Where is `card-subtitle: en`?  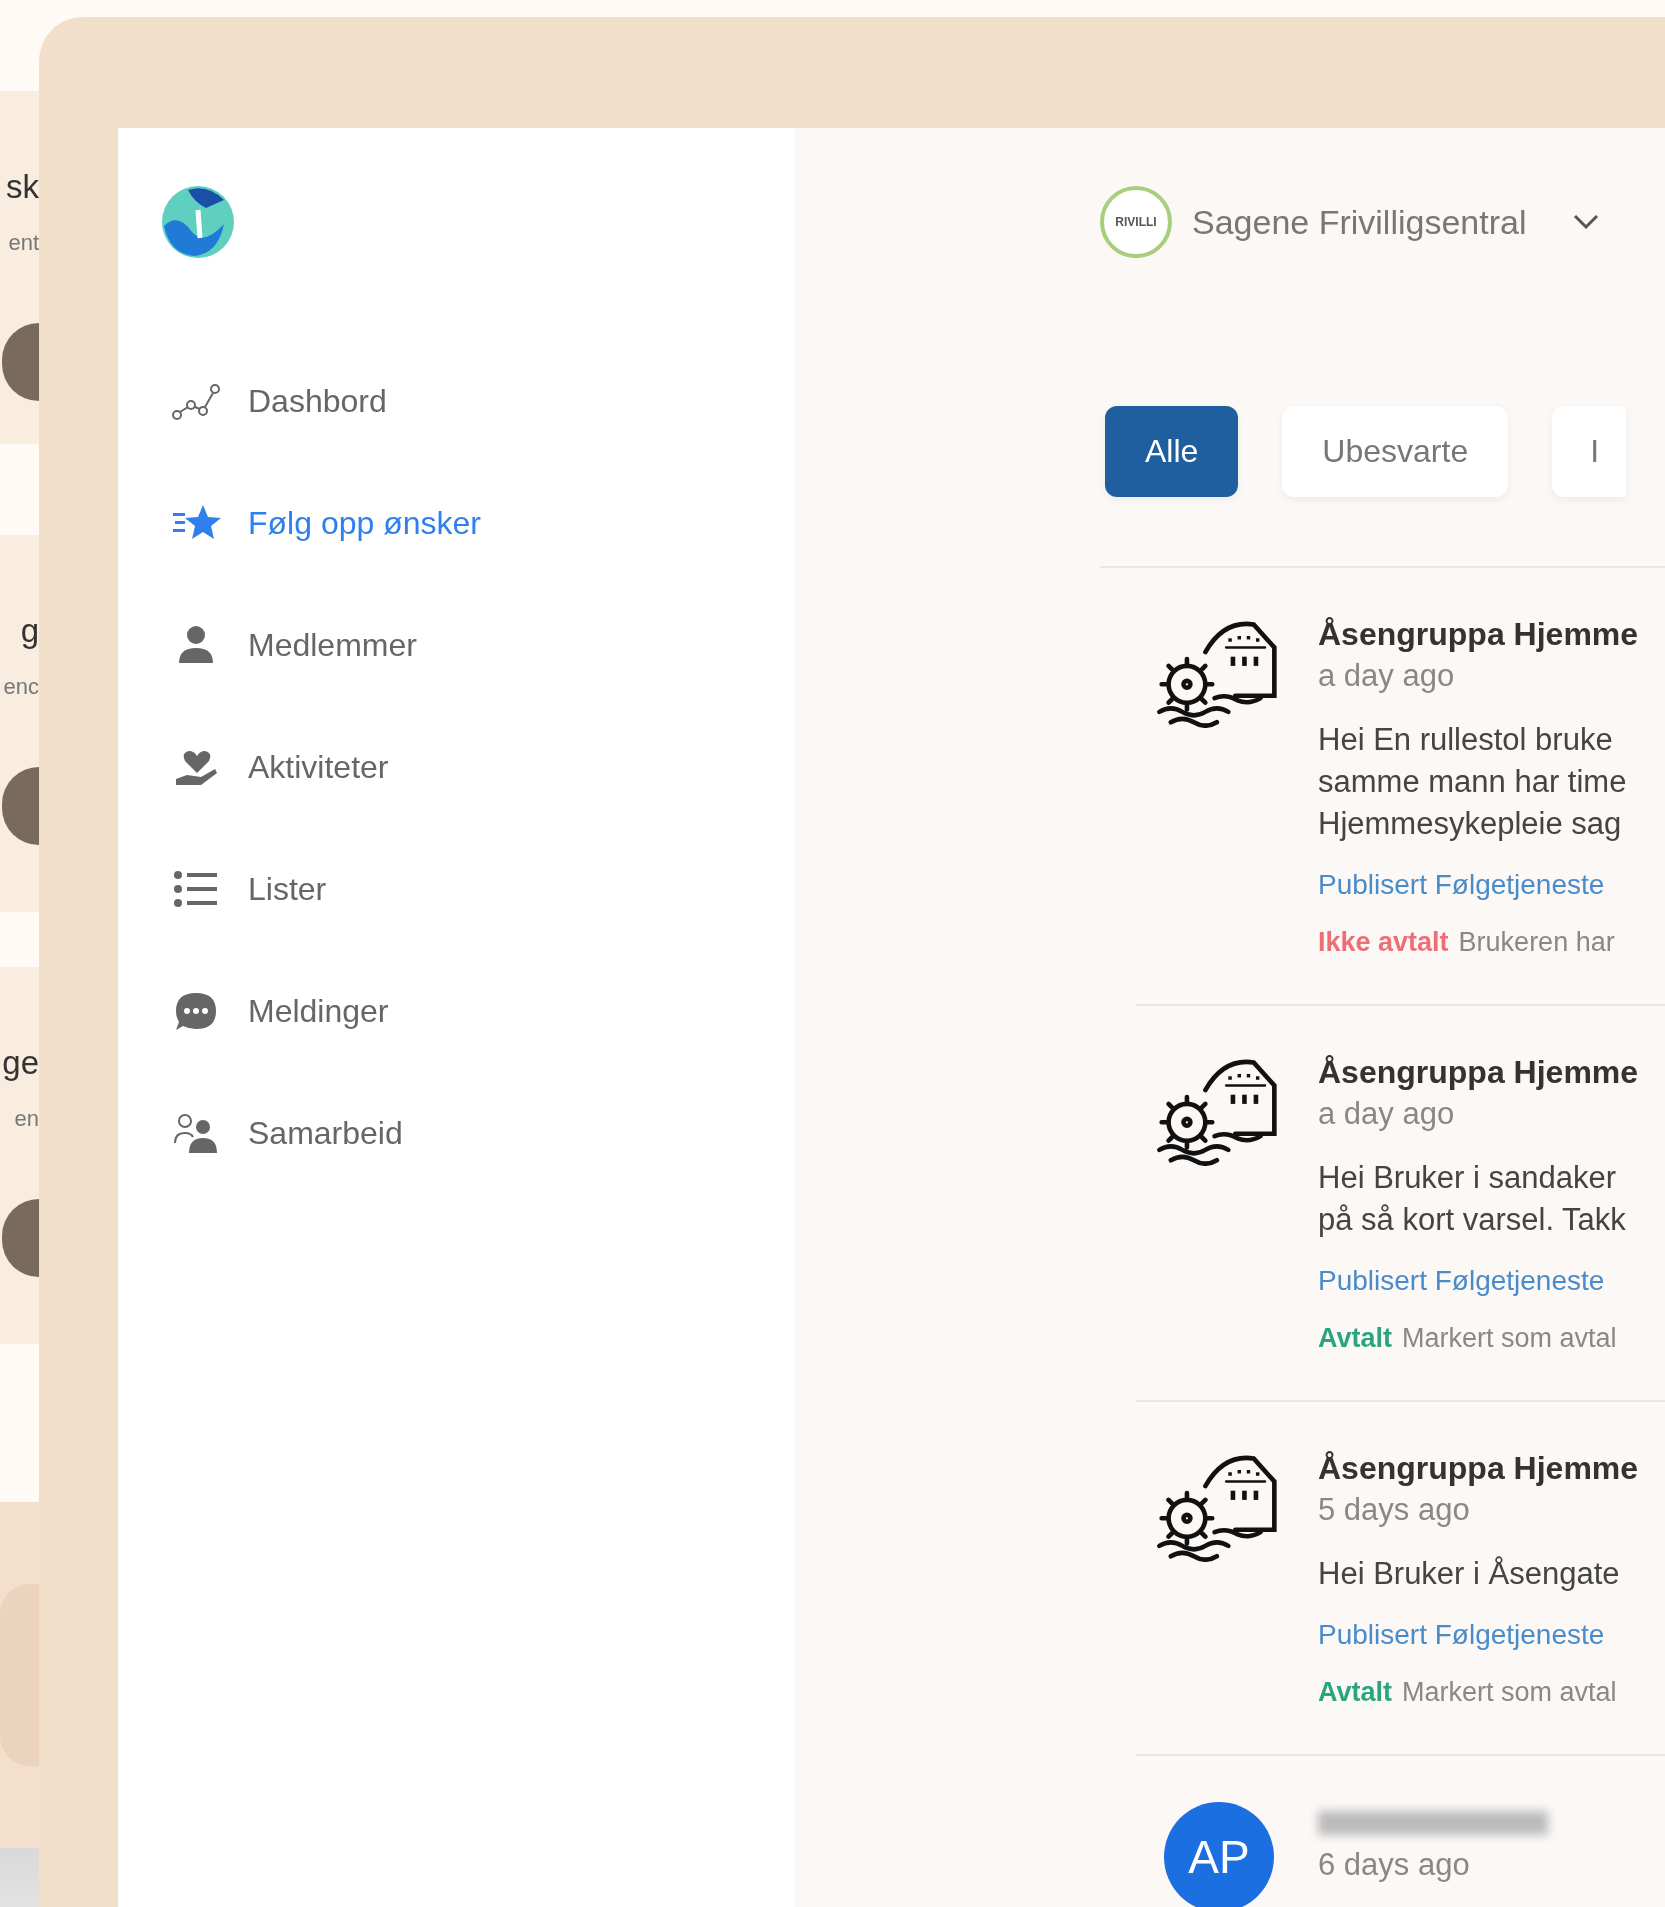 card-subtitle: en is located at coordinates (26, 1119).